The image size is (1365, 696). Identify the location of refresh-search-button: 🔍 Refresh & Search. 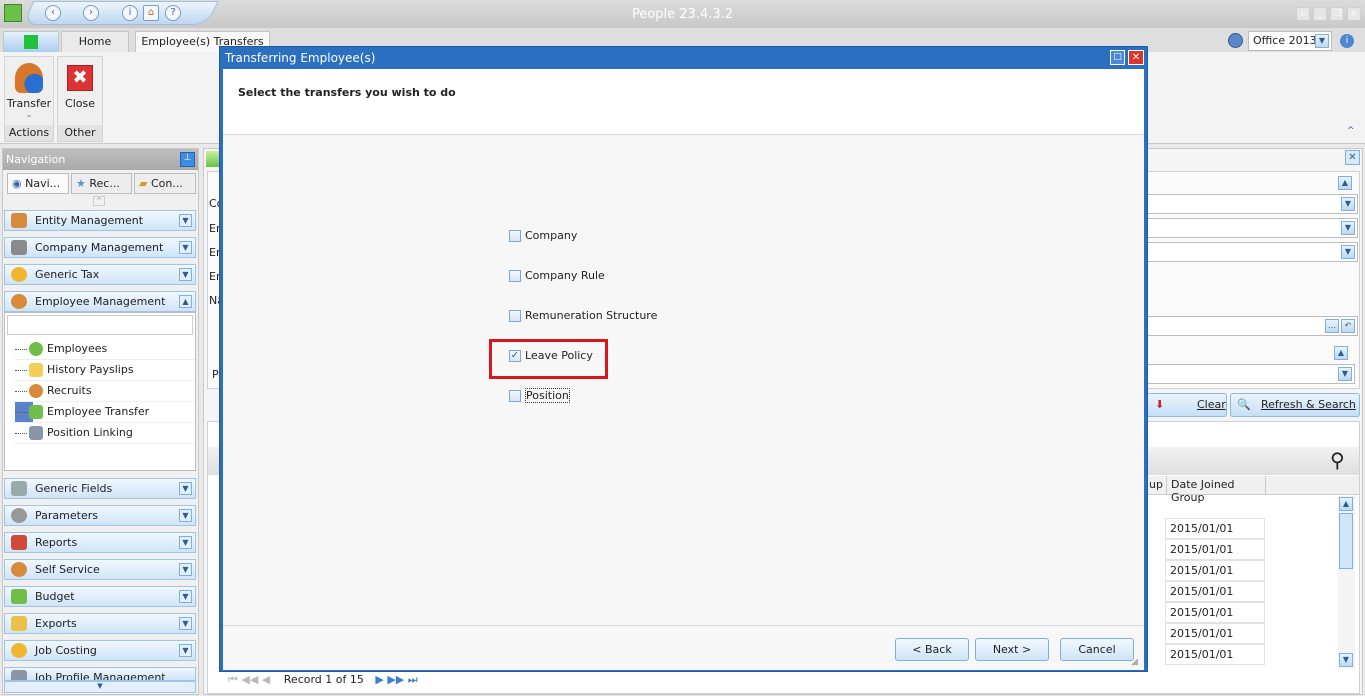
(1295, 405).